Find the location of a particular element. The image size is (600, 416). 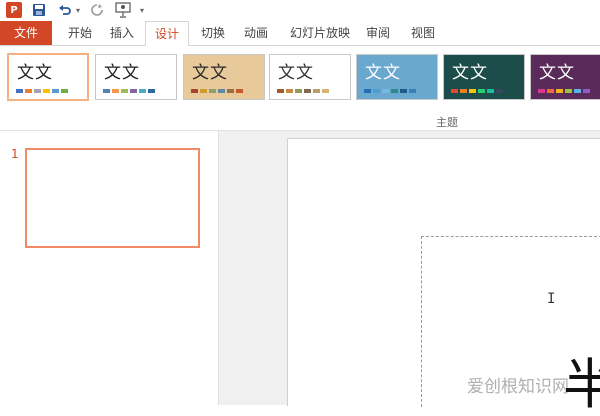

save-icon is located at coordinates (39, 10).